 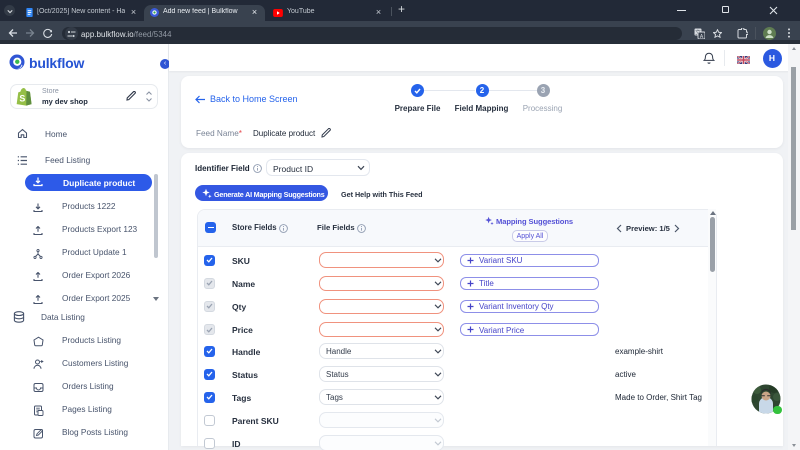 What do you see at coordinates (22, 99) in the screenshot?
I see `svg-text: S` at bounding box center [22, 99].